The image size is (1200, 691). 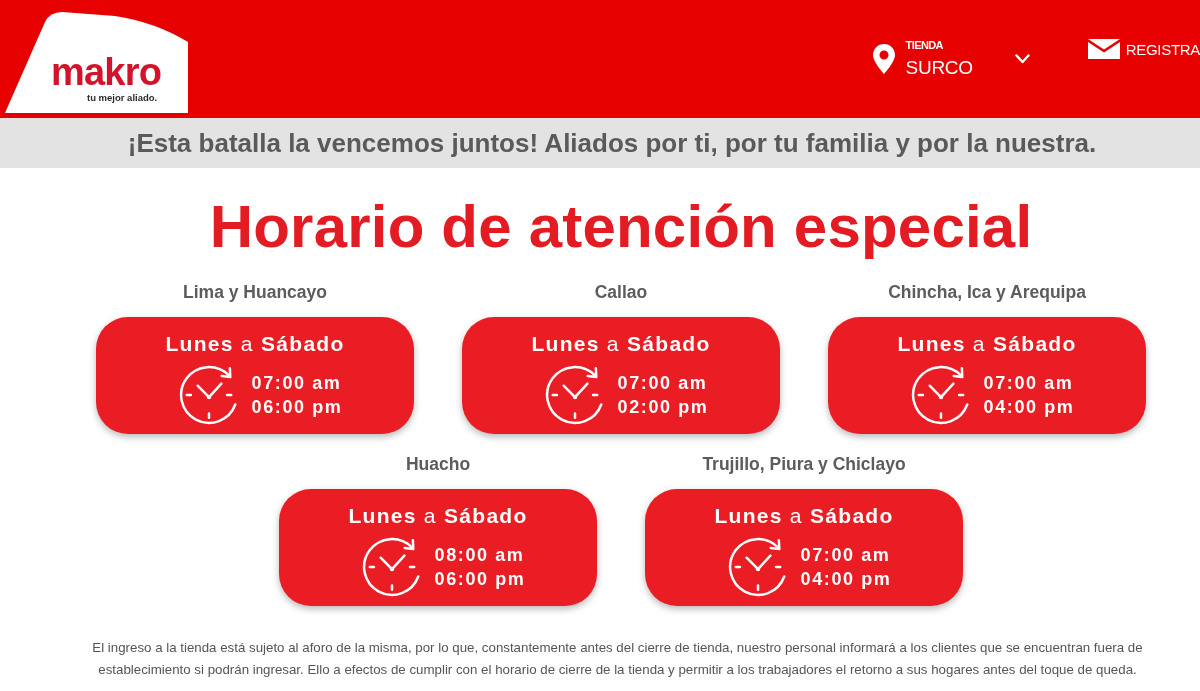 I want to click on location-name: Chincha, Ica y Arequipa, so click(x=987, y=292).